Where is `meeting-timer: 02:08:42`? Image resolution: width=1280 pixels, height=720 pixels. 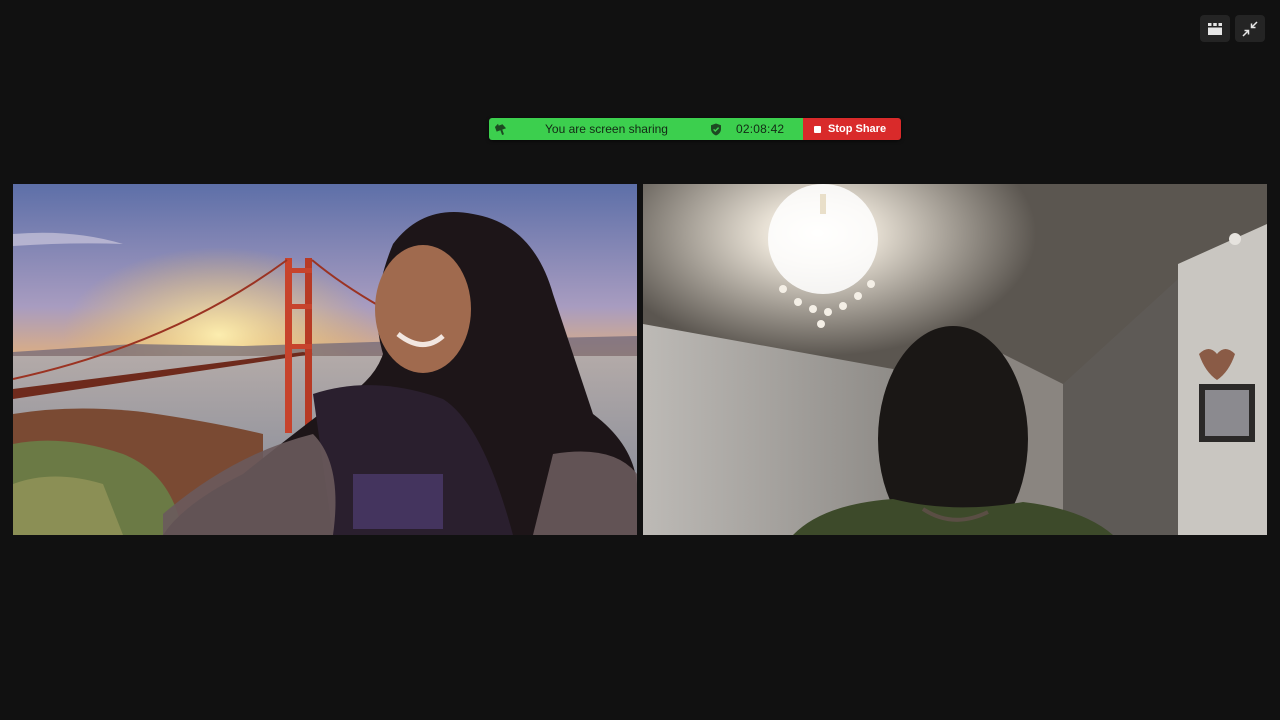 meeting-timer: 02:08:42 is located at coordinates (760, 129).